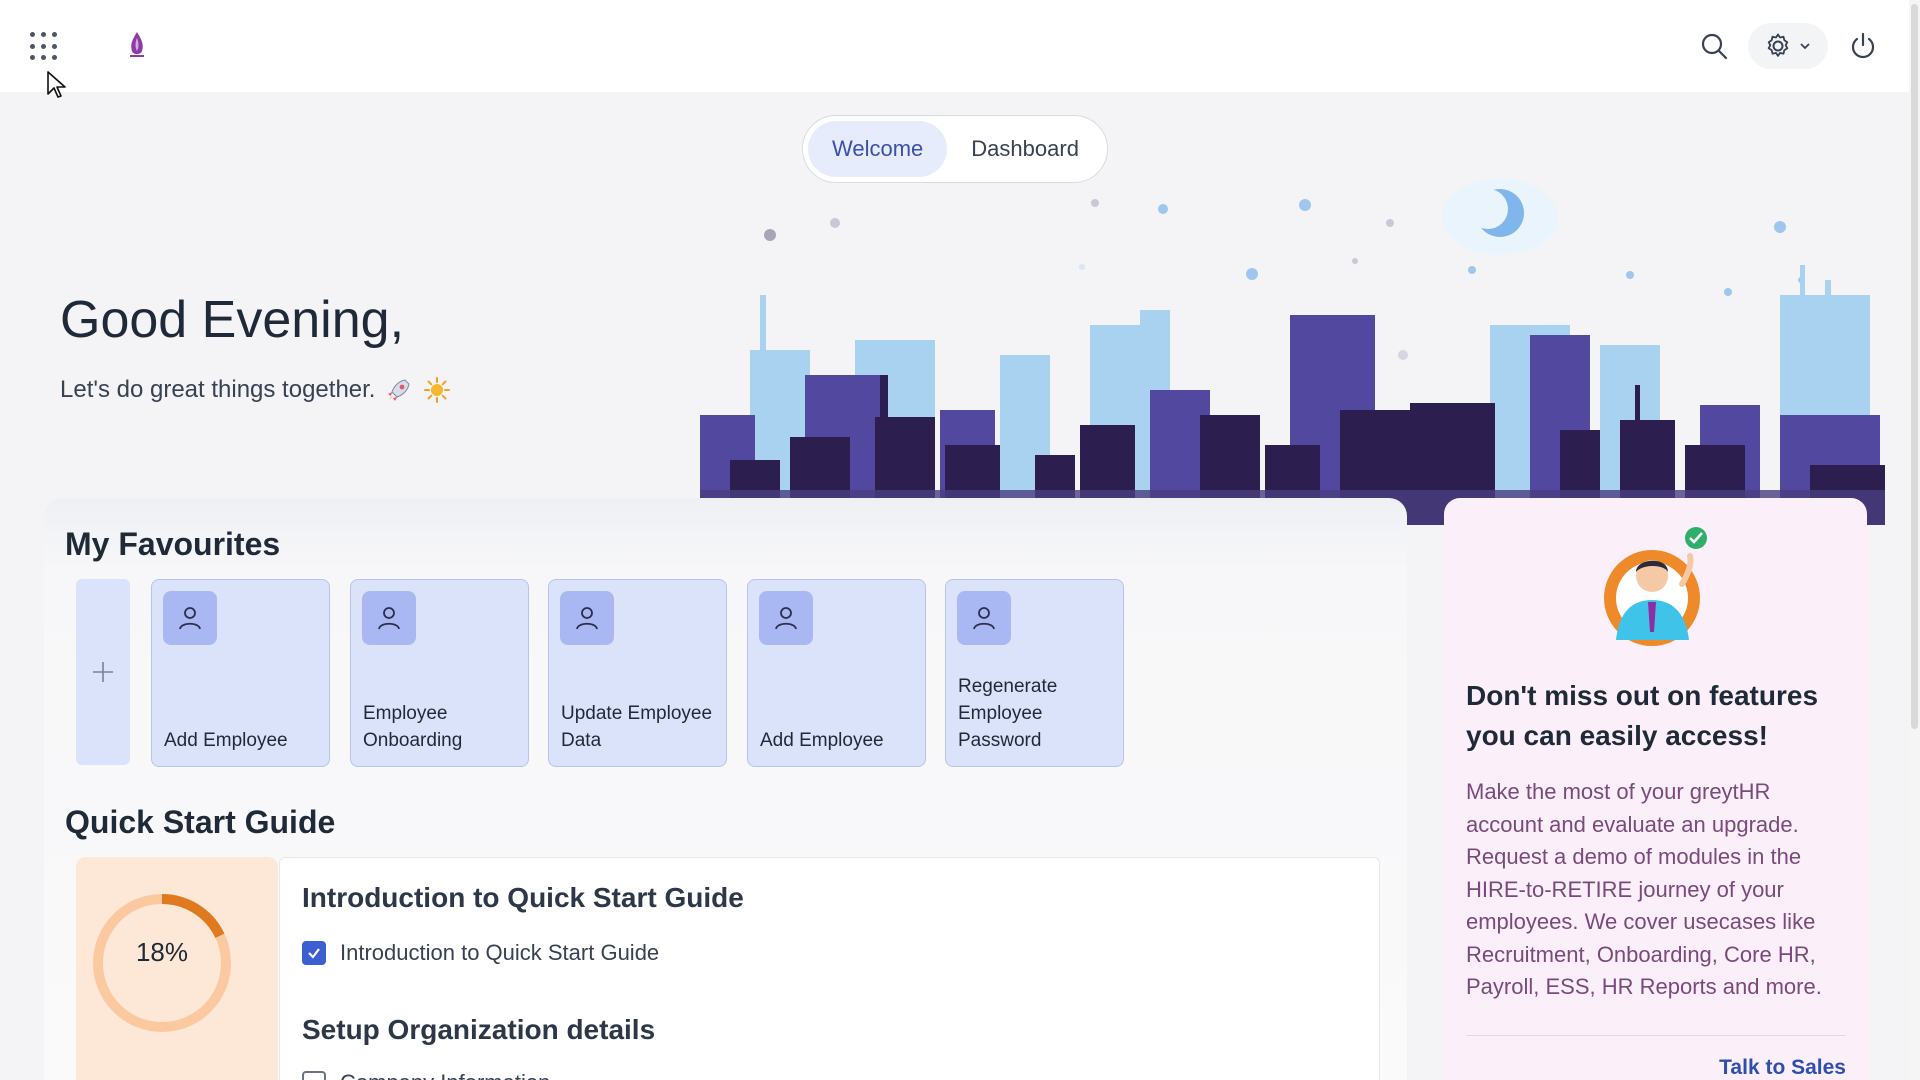 The image size is (1920, 1080). I want to click on page-scrollbar, so click(1914, 540).